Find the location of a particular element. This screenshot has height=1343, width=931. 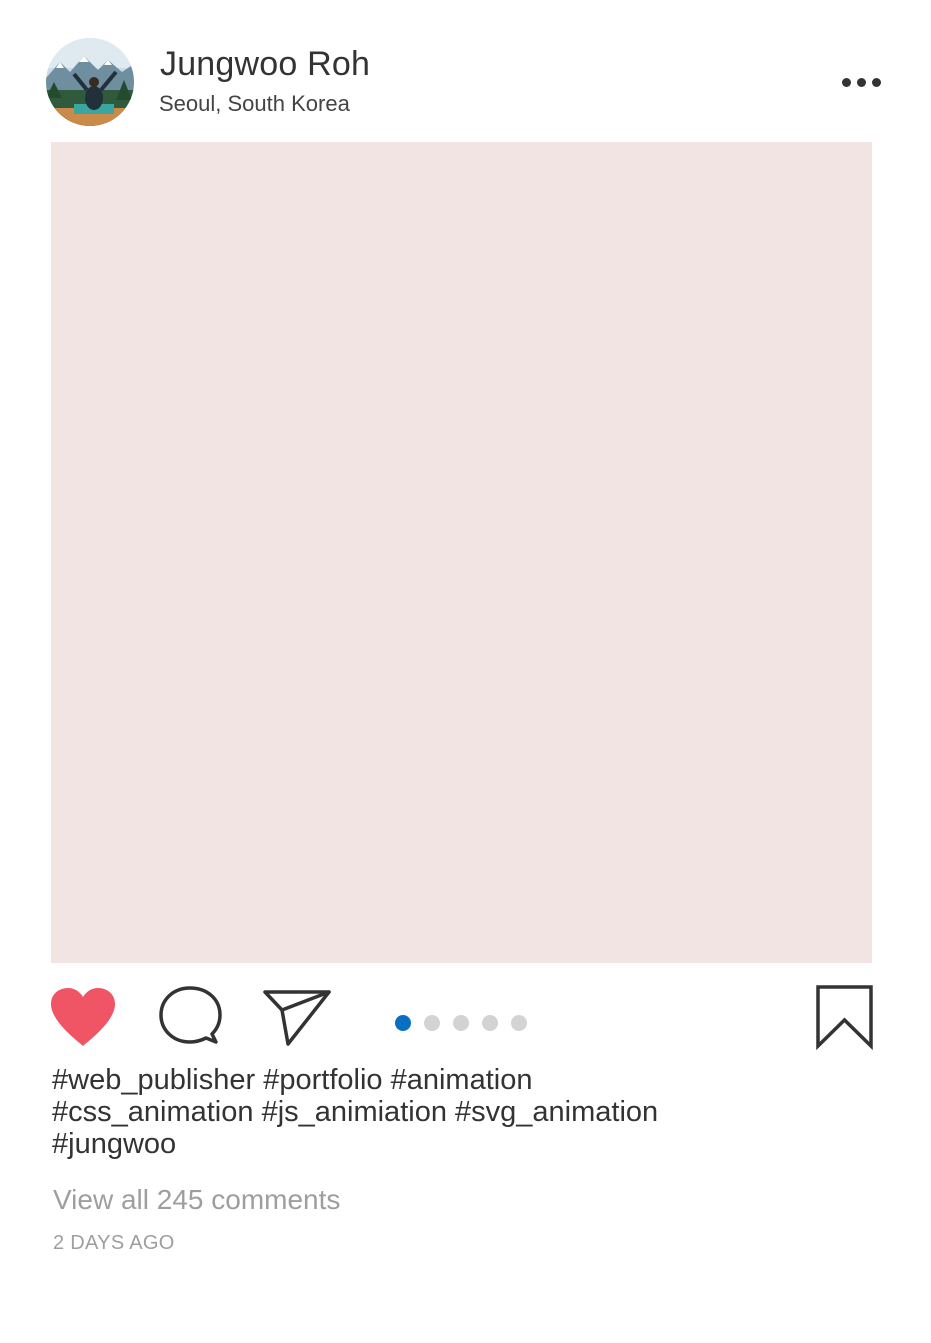

hashtag-link: #portfolio is located at coordinates (322, 1080).